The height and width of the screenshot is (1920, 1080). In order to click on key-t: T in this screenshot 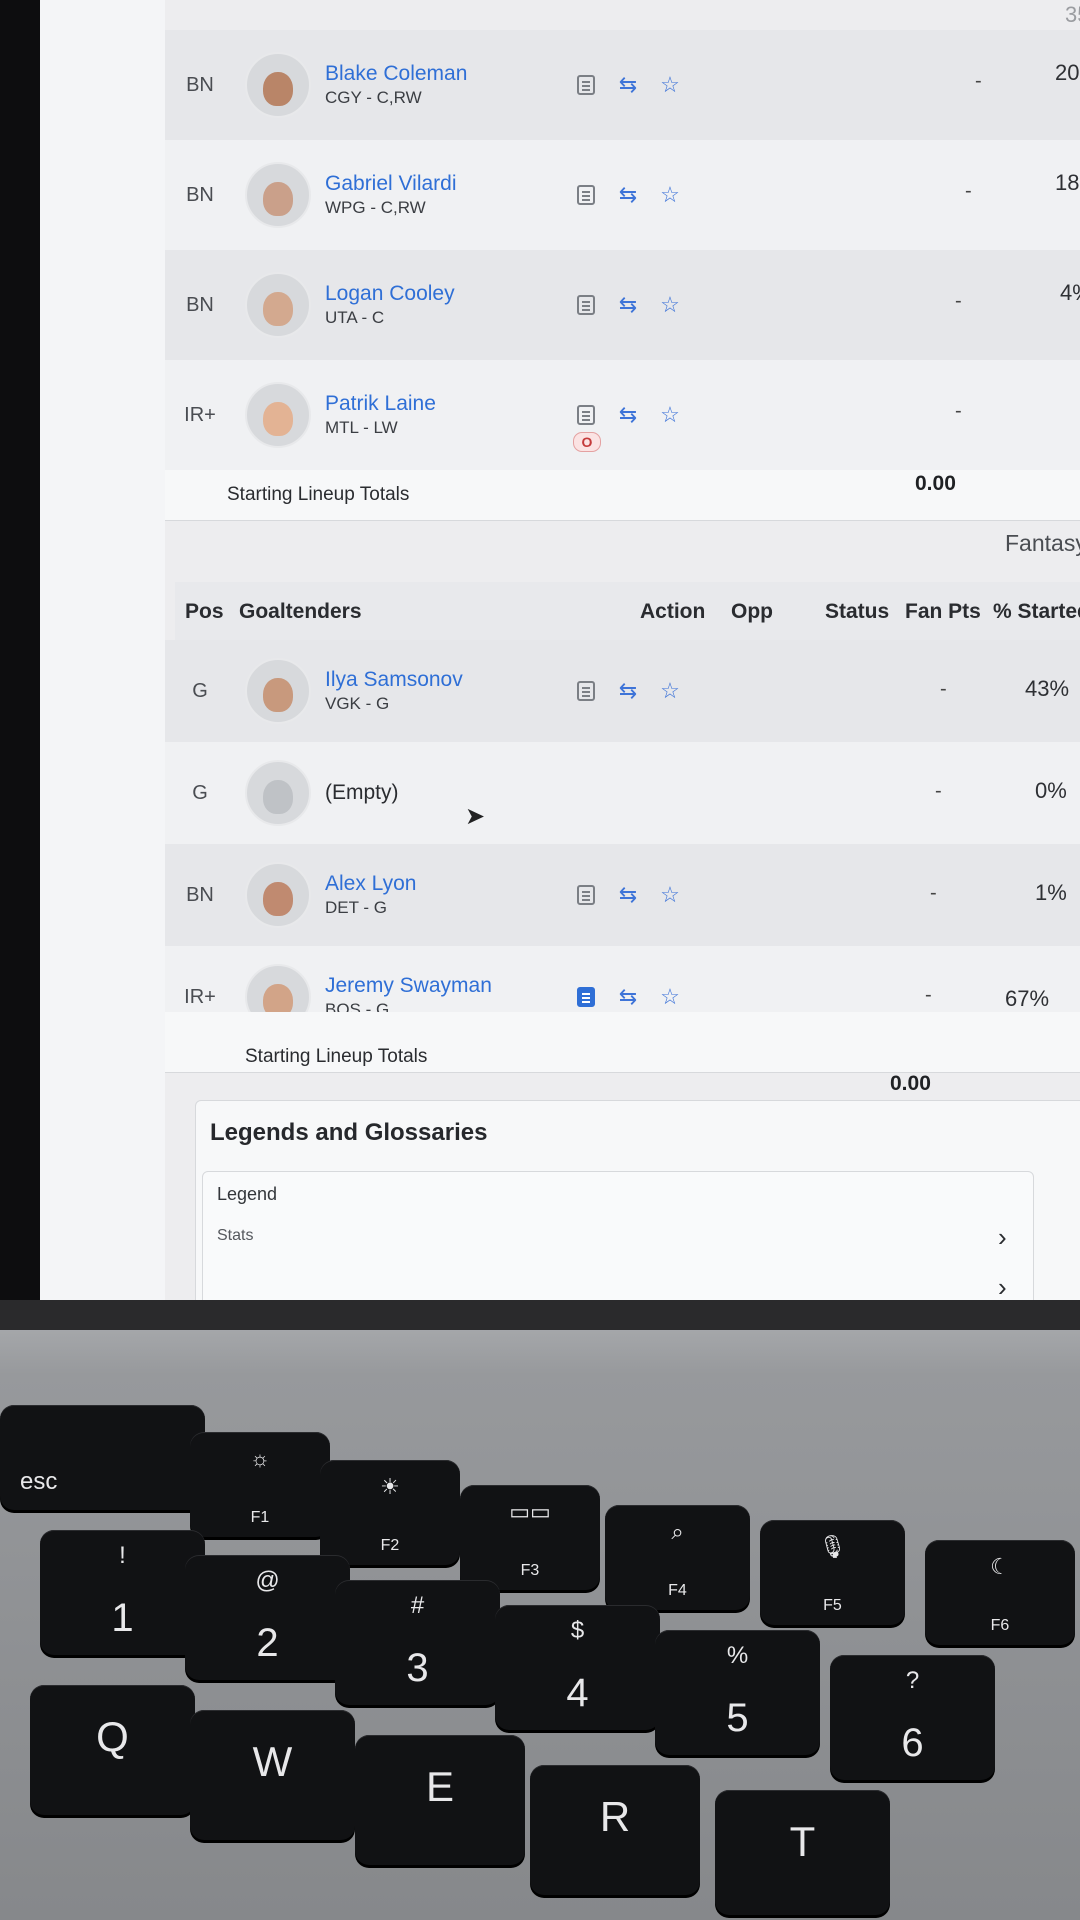, I will do `click(802, 1852)`.